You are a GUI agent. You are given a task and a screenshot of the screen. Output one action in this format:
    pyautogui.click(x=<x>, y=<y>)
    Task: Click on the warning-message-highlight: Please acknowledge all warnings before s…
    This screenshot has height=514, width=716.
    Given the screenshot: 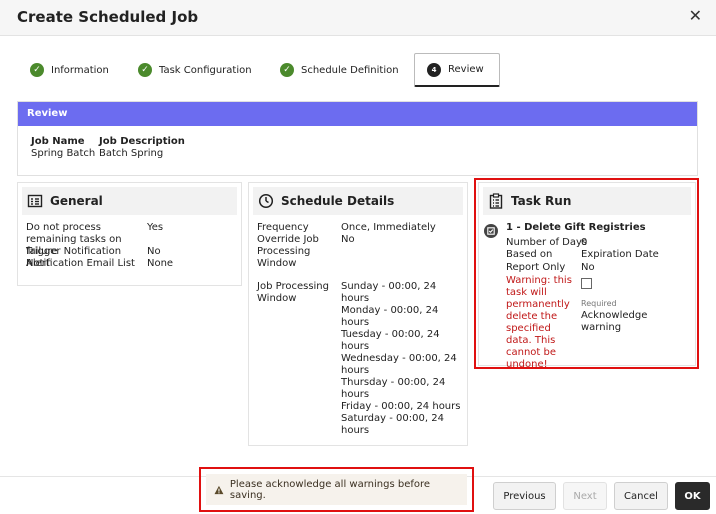 What is the action you would take?
    pyautogui.click(x=336, y=489)
    